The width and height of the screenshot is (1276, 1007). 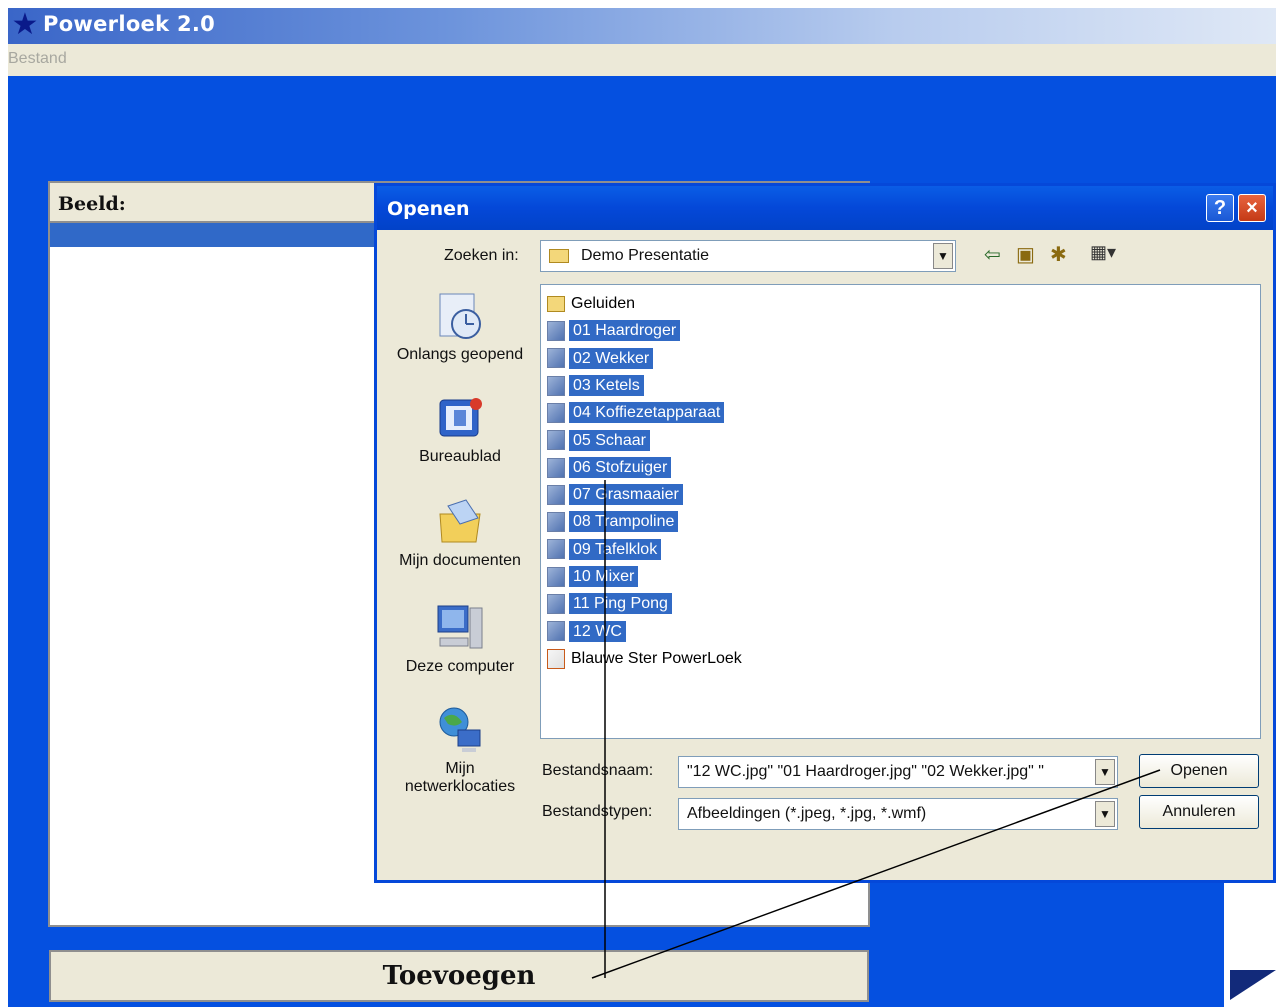 What do you see at coordinates (556, 658) in the screenshot?
I see `app-file-icon` at bounding box center [556, 658].